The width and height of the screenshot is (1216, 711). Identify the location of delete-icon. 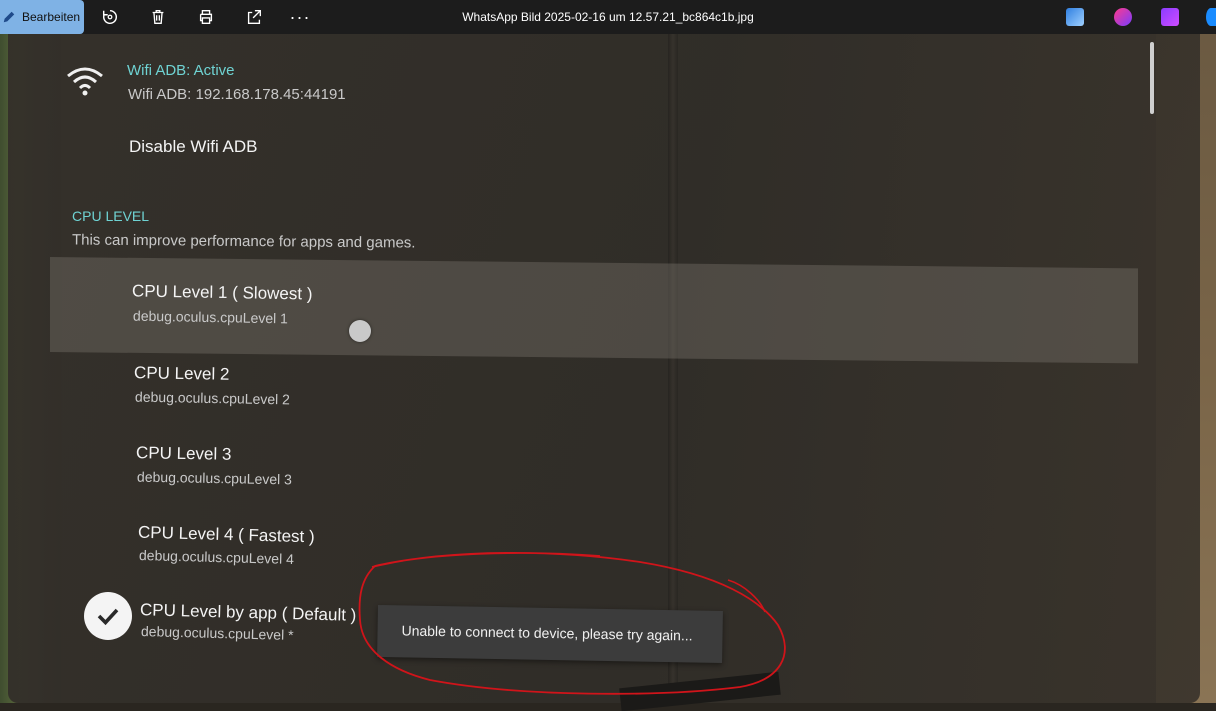
(158, 17).